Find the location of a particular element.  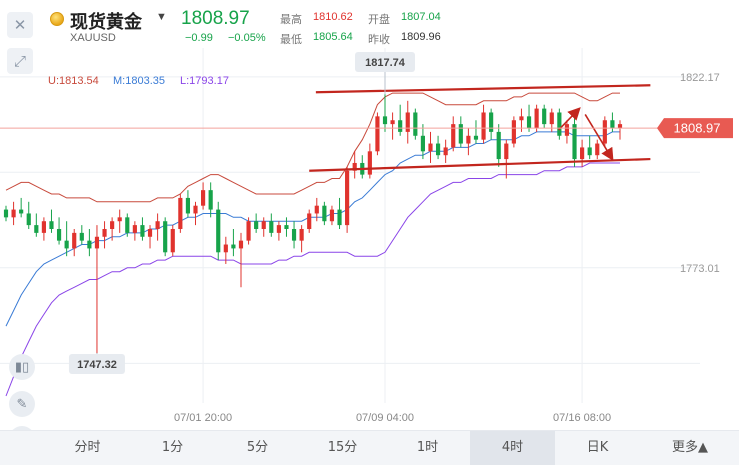

tab-1hour: 1时 is located at coordinates (427, 448).